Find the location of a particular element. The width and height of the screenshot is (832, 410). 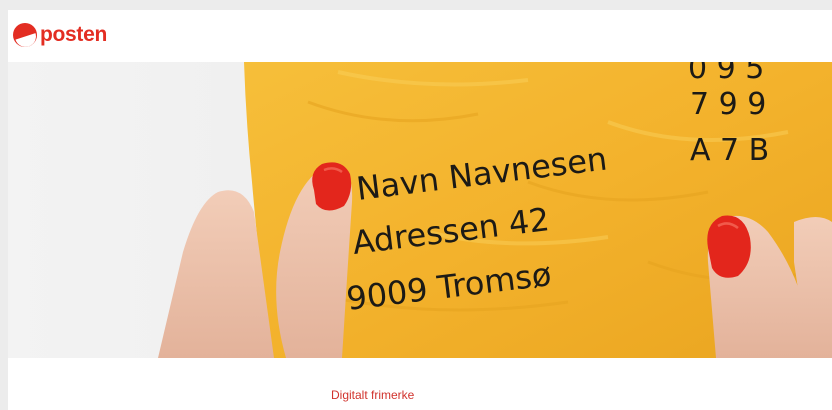

brand-name: posten is located at coordinates (74, 34).